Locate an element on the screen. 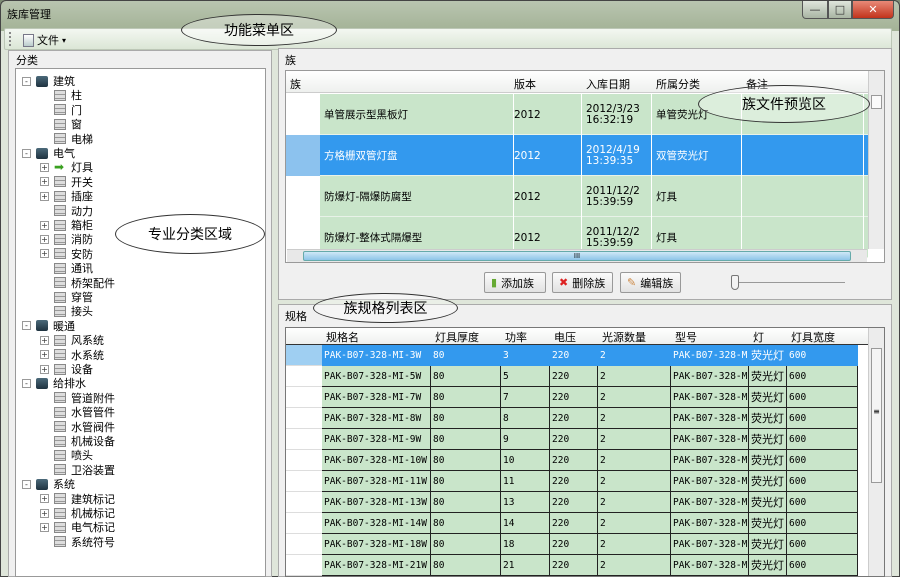  tree-item: 动力 is located at coordinates (66, 211).